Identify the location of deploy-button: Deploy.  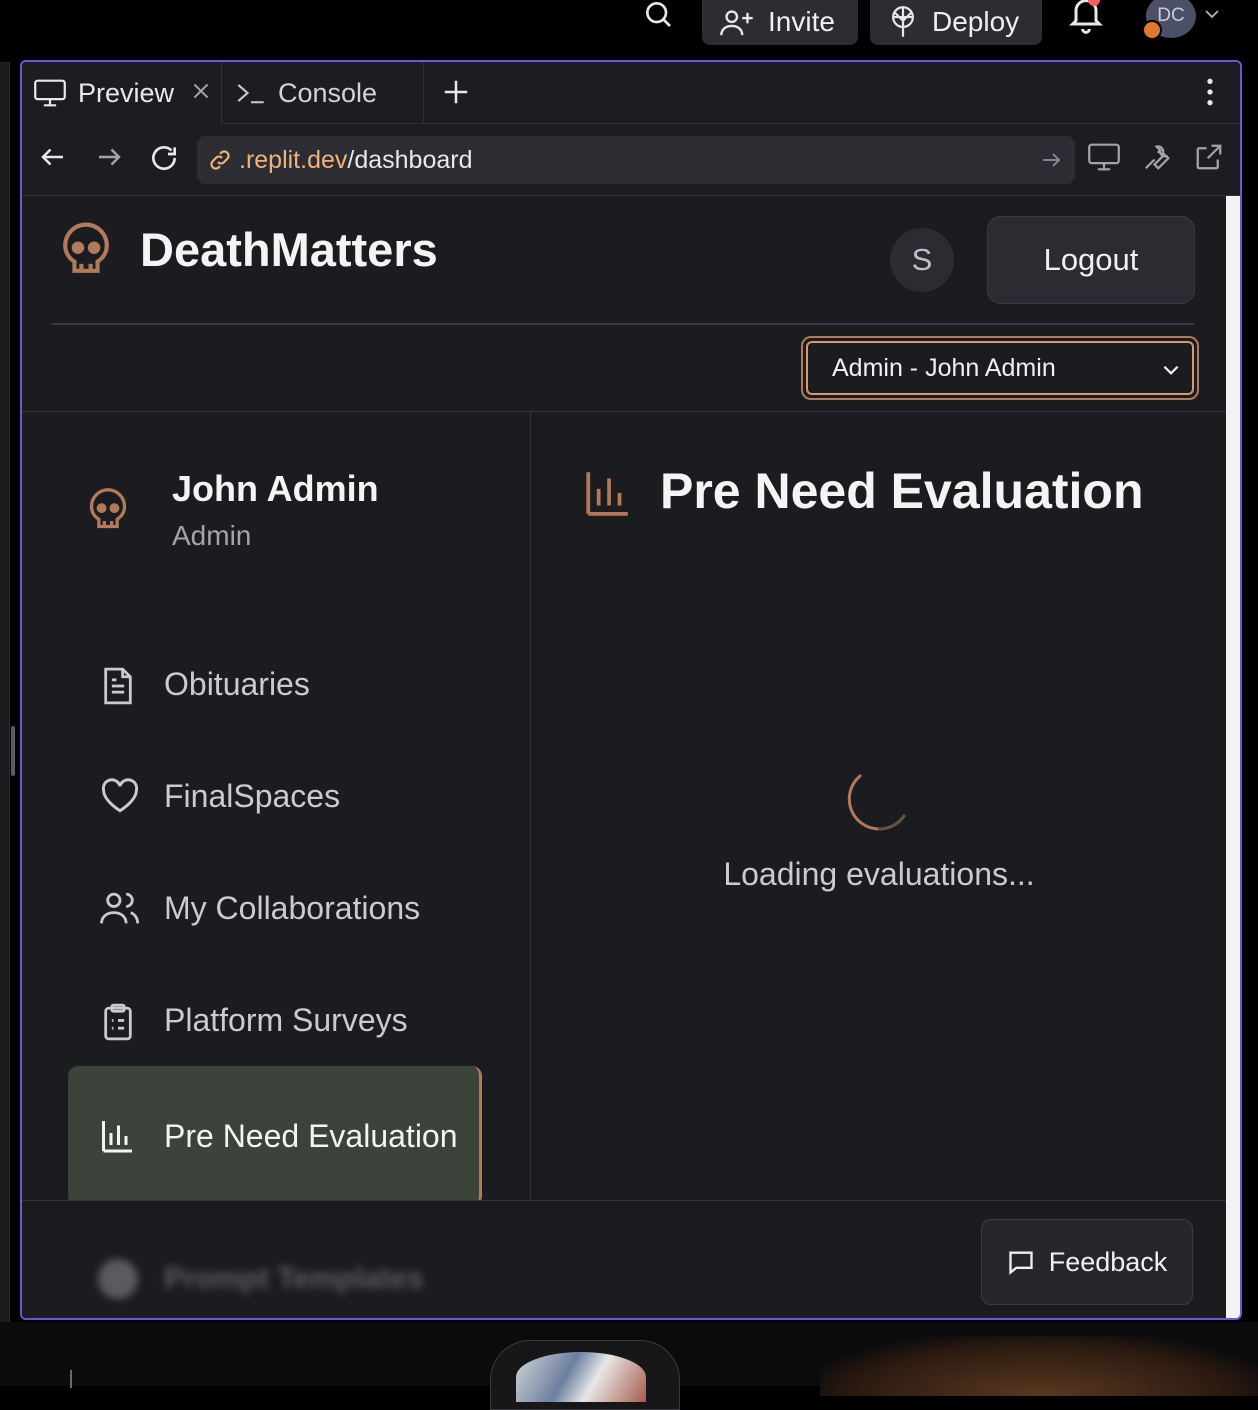
(956, 22).